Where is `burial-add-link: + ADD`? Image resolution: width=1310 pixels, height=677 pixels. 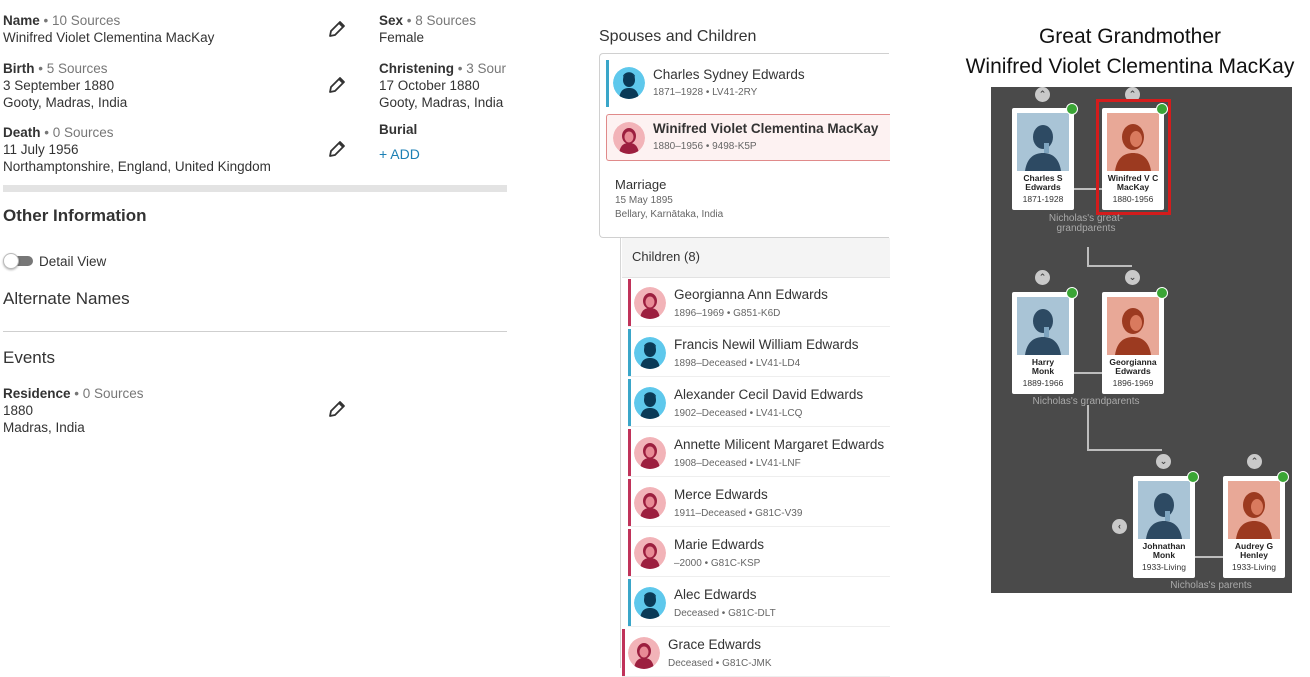 burial-add-link: + ADD is located at coordinates (399, 154).